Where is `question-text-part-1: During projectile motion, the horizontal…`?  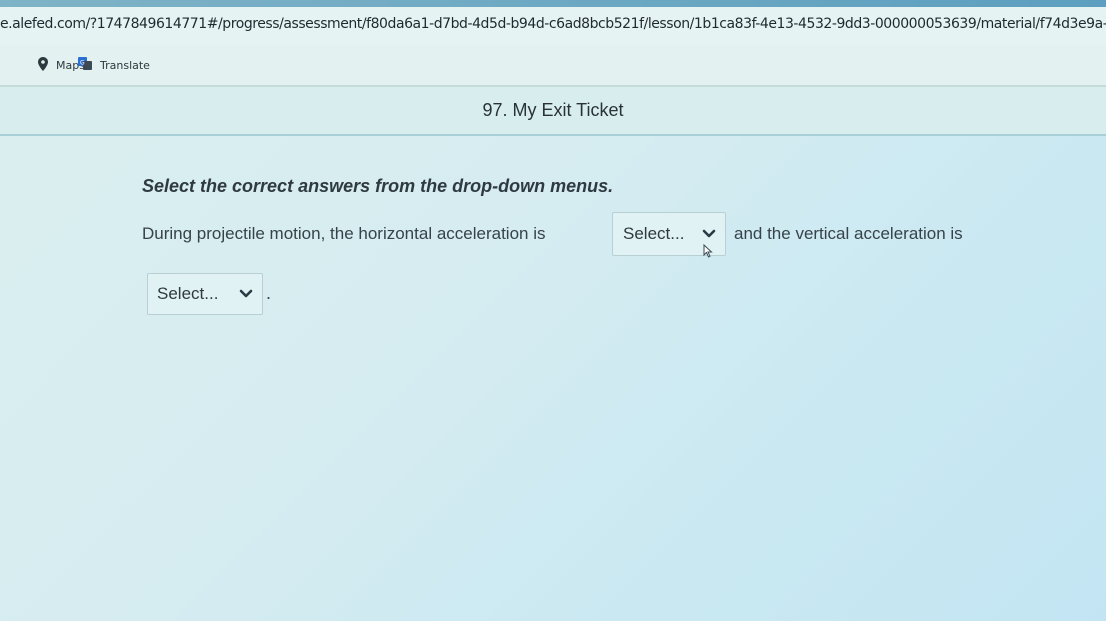
question-text-part-1: During projectile motion, the horizontal… is located at coordinates (344, 233).